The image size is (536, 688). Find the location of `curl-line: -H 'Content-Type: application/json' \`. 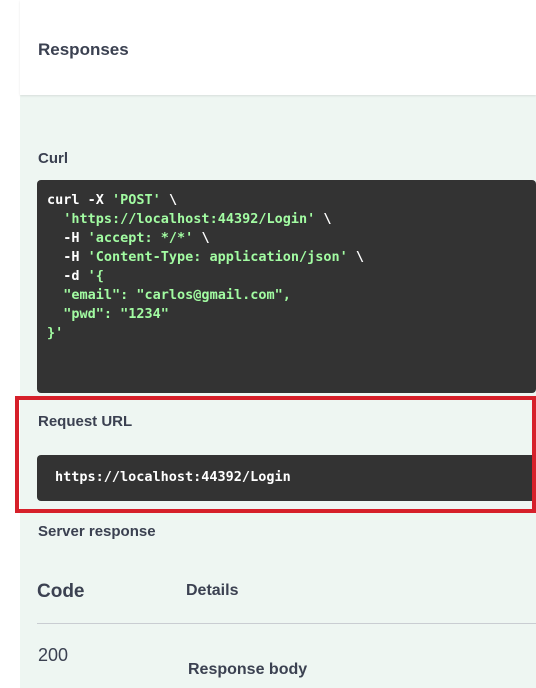

curl-line: -H 'Content-Type: application/json' \ is located at coordinates (205, 257).